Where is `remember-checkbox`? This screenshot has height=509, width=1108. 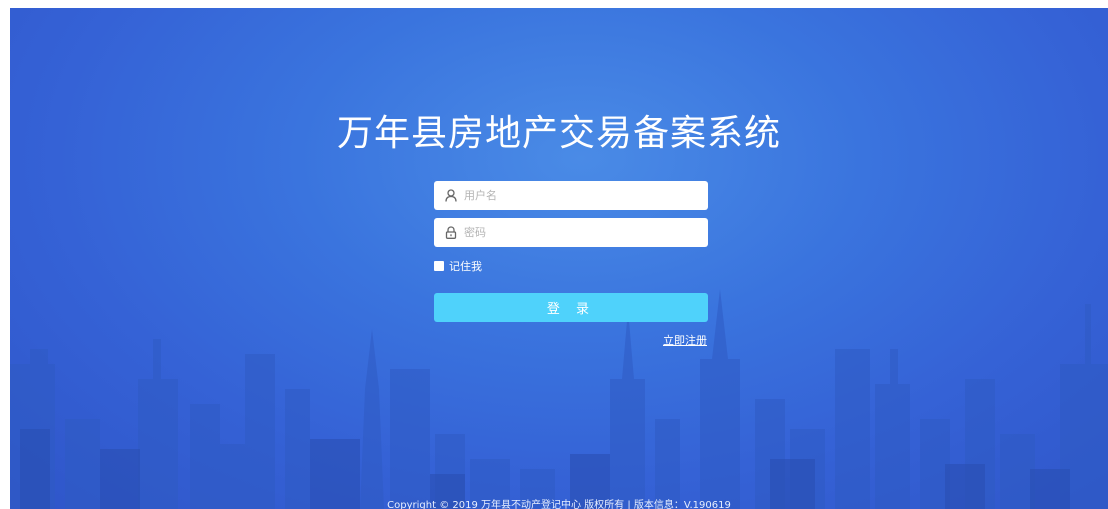 remember-checkbox is located at coordinates (439, 266).